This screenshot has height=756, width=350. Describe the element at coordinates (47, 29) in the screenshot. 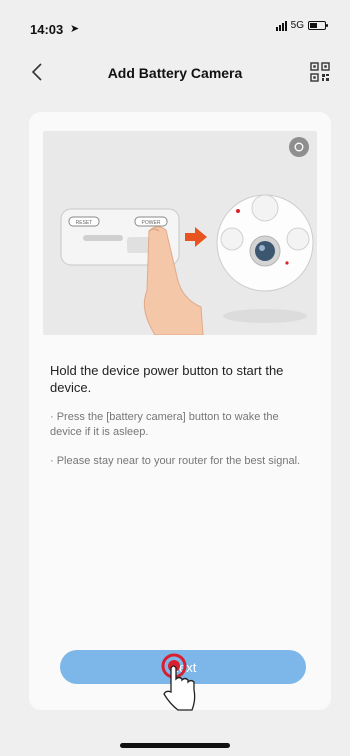

I see `status-time: 14:03` at that location.